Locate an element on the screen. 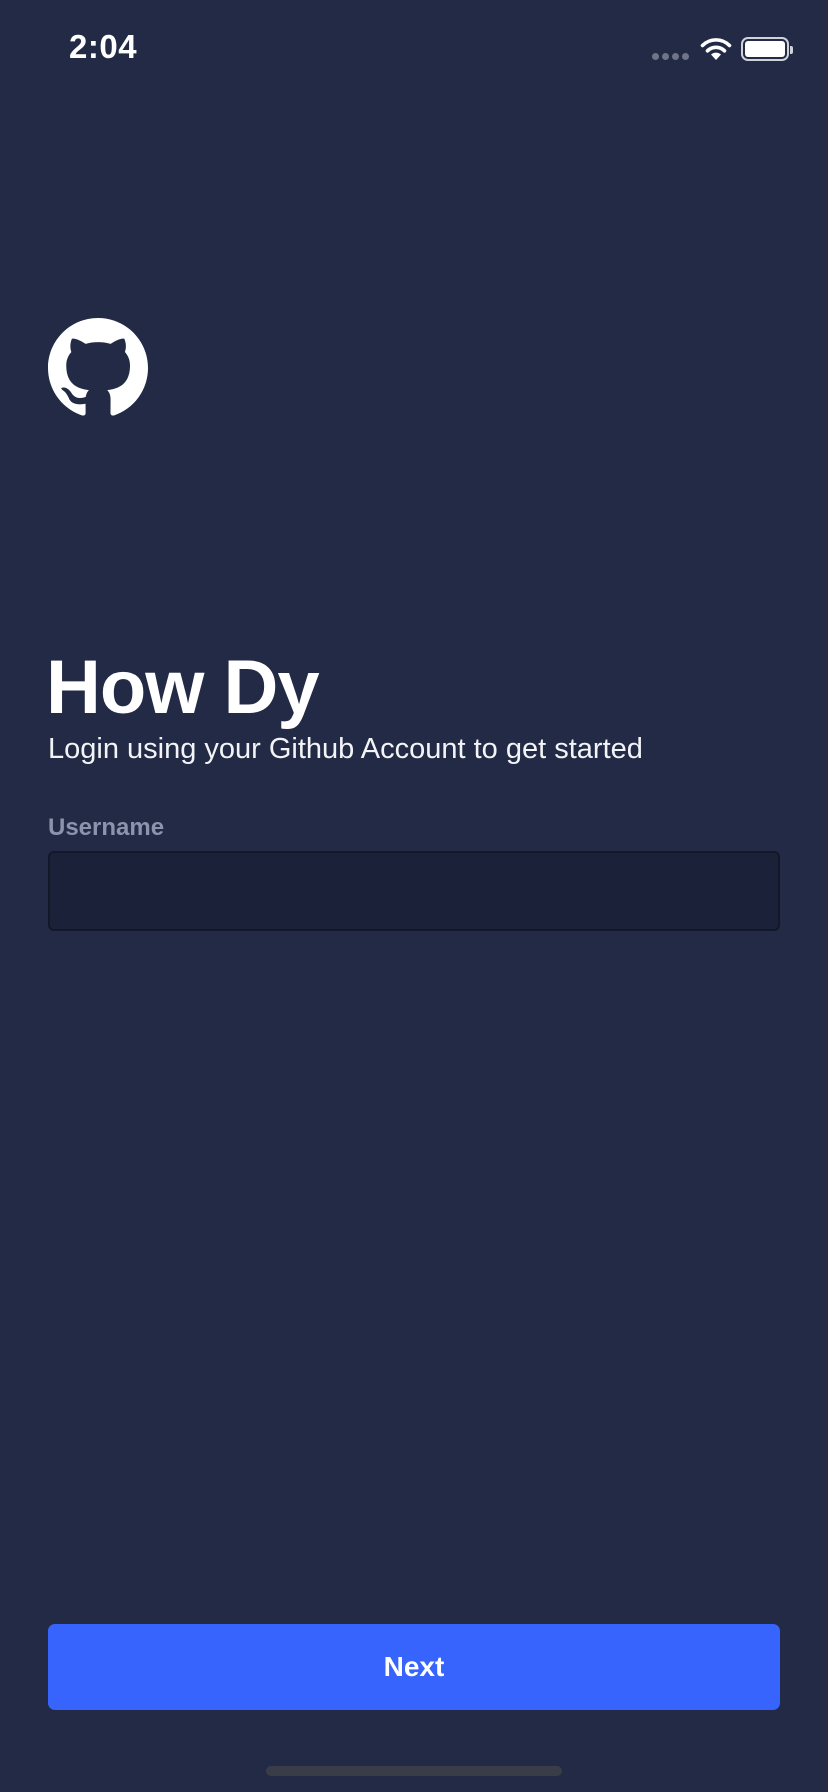  signal-dots-icon is located at coordinates (670, 56).